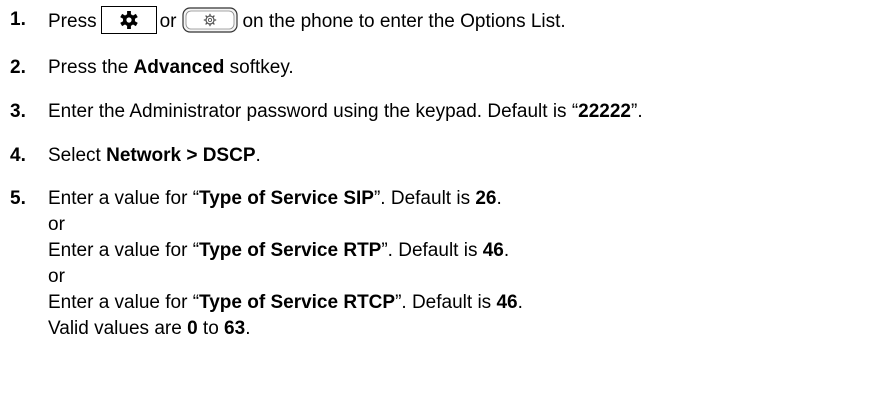 This screenshot has width=892, height=410. Describe the element at coordinates (72, 22) in the screenshot. I see `step-text-pre: Press` at that location.